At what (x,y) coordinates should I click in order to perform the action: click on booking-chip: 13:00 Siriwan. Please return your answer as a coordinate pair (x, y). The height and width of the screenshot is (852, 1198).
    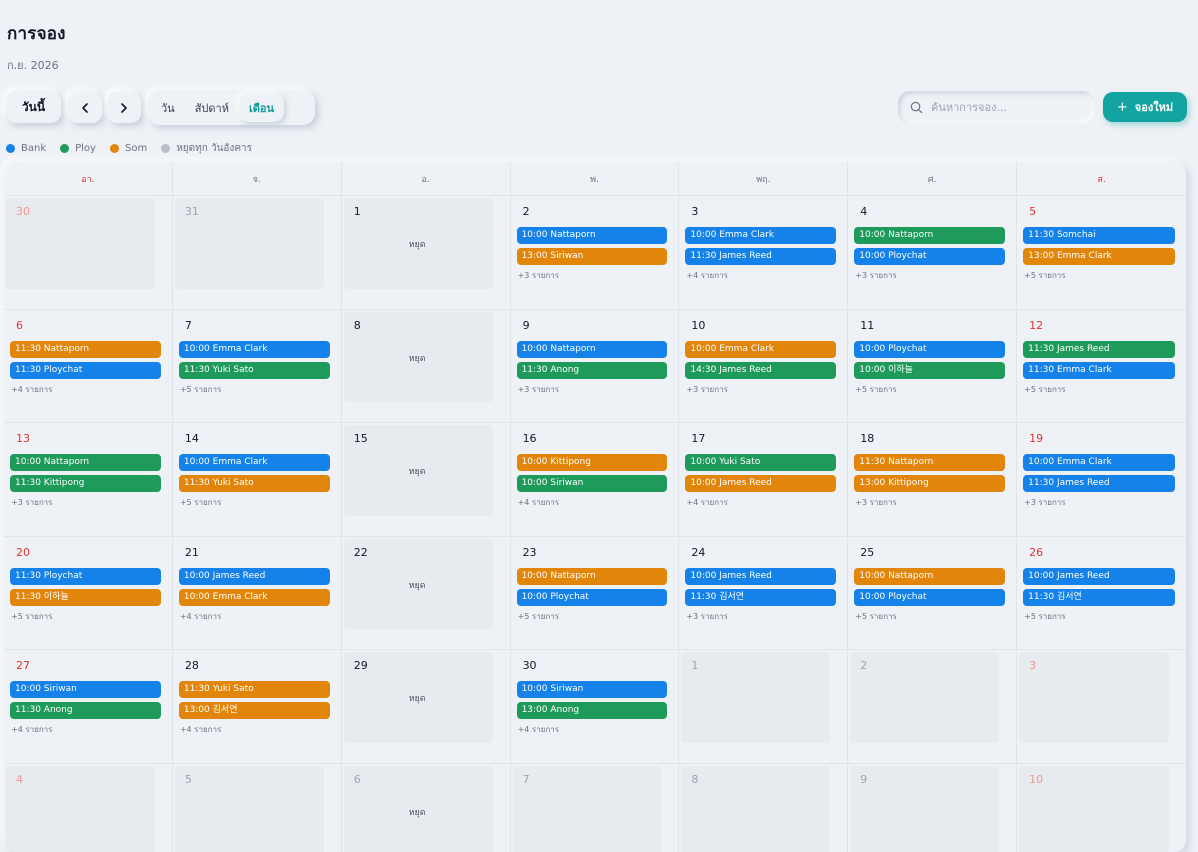
    Looking at the image, I should click on (592, 256).